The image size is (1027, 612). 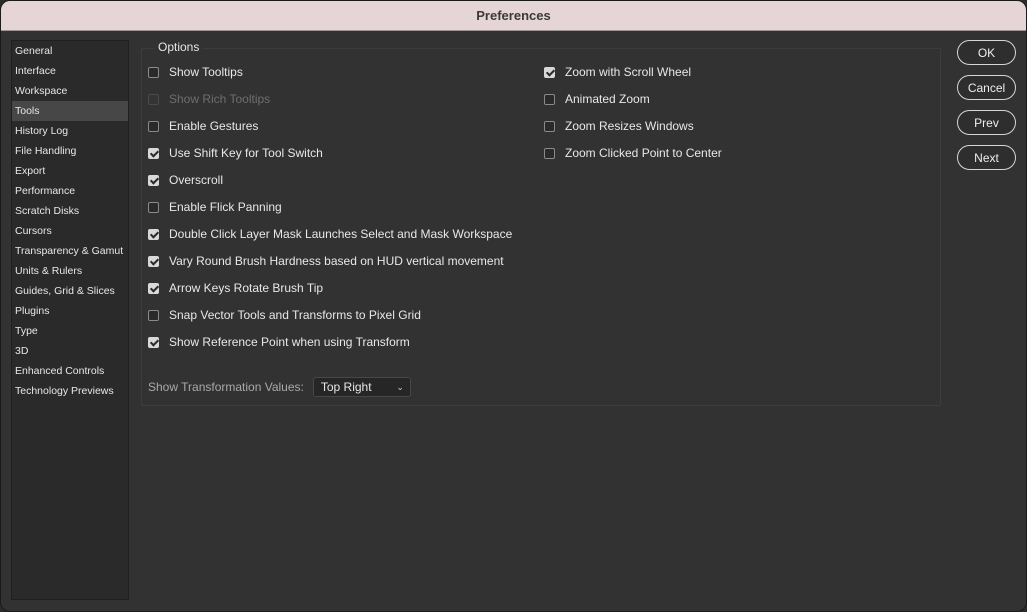 I want to click on option-label: Overscroll, so click(x=196, y=180).